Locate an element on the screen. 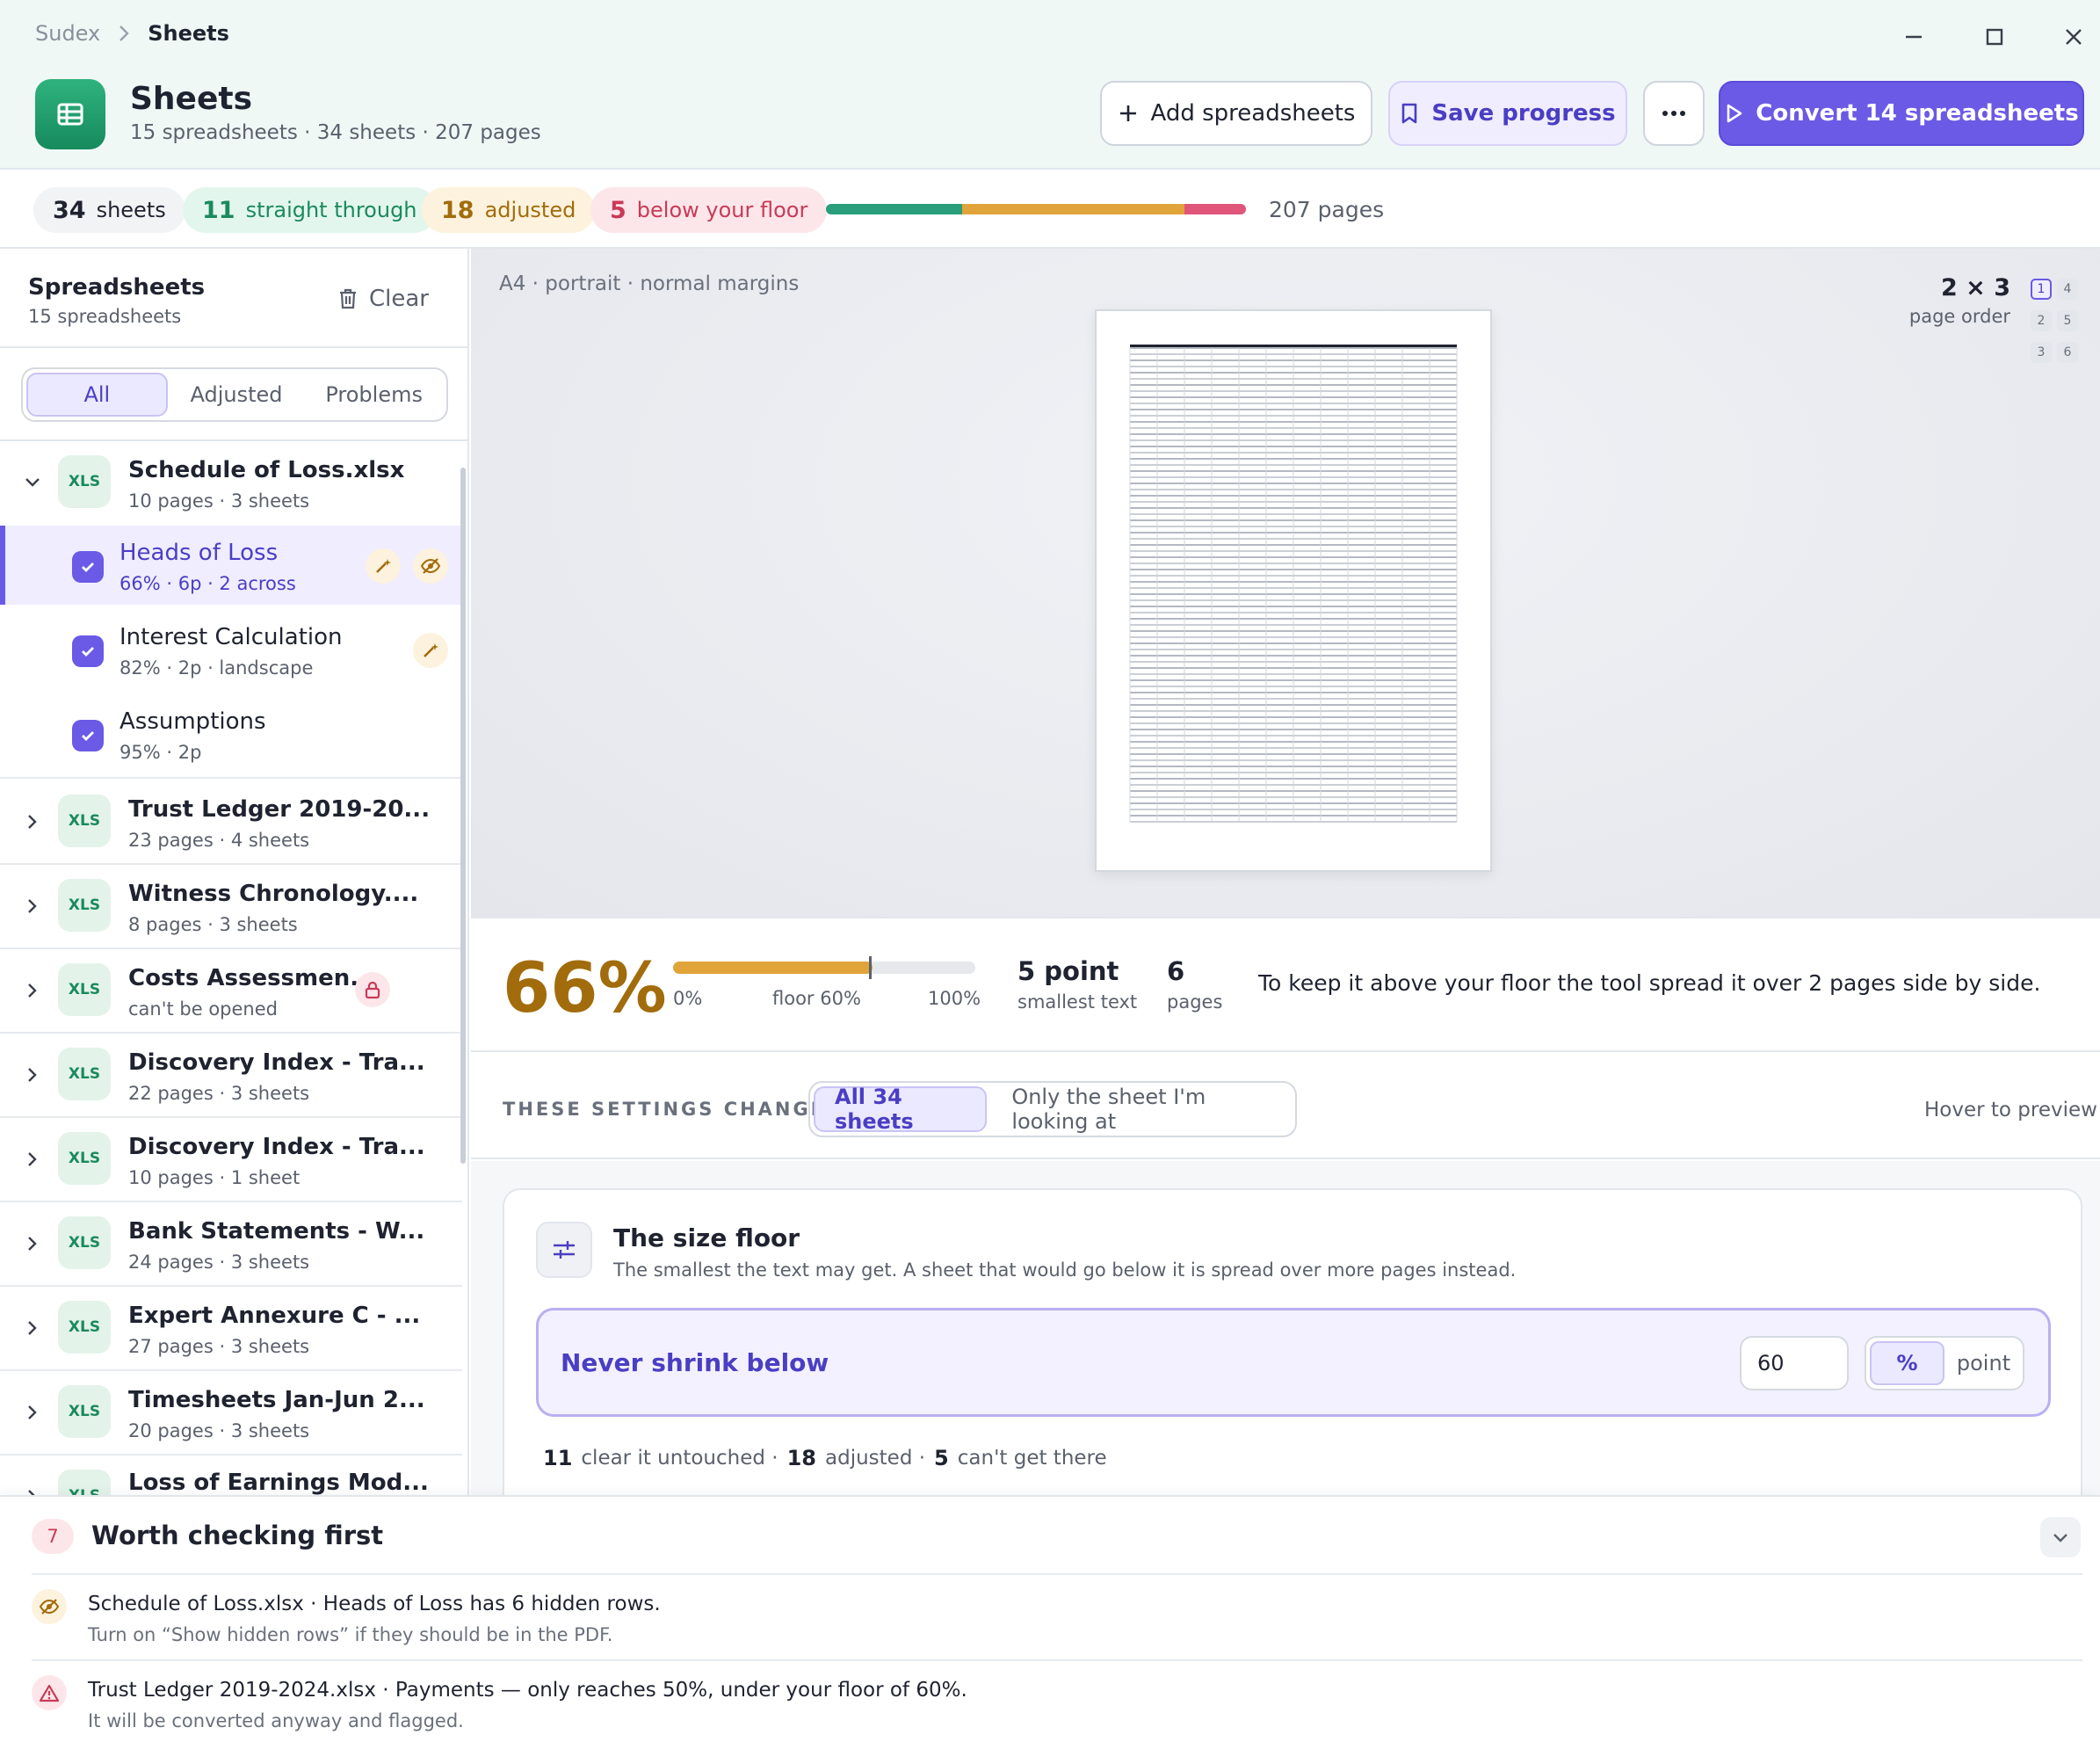  trash-icon is located at coordinates (347, 298).